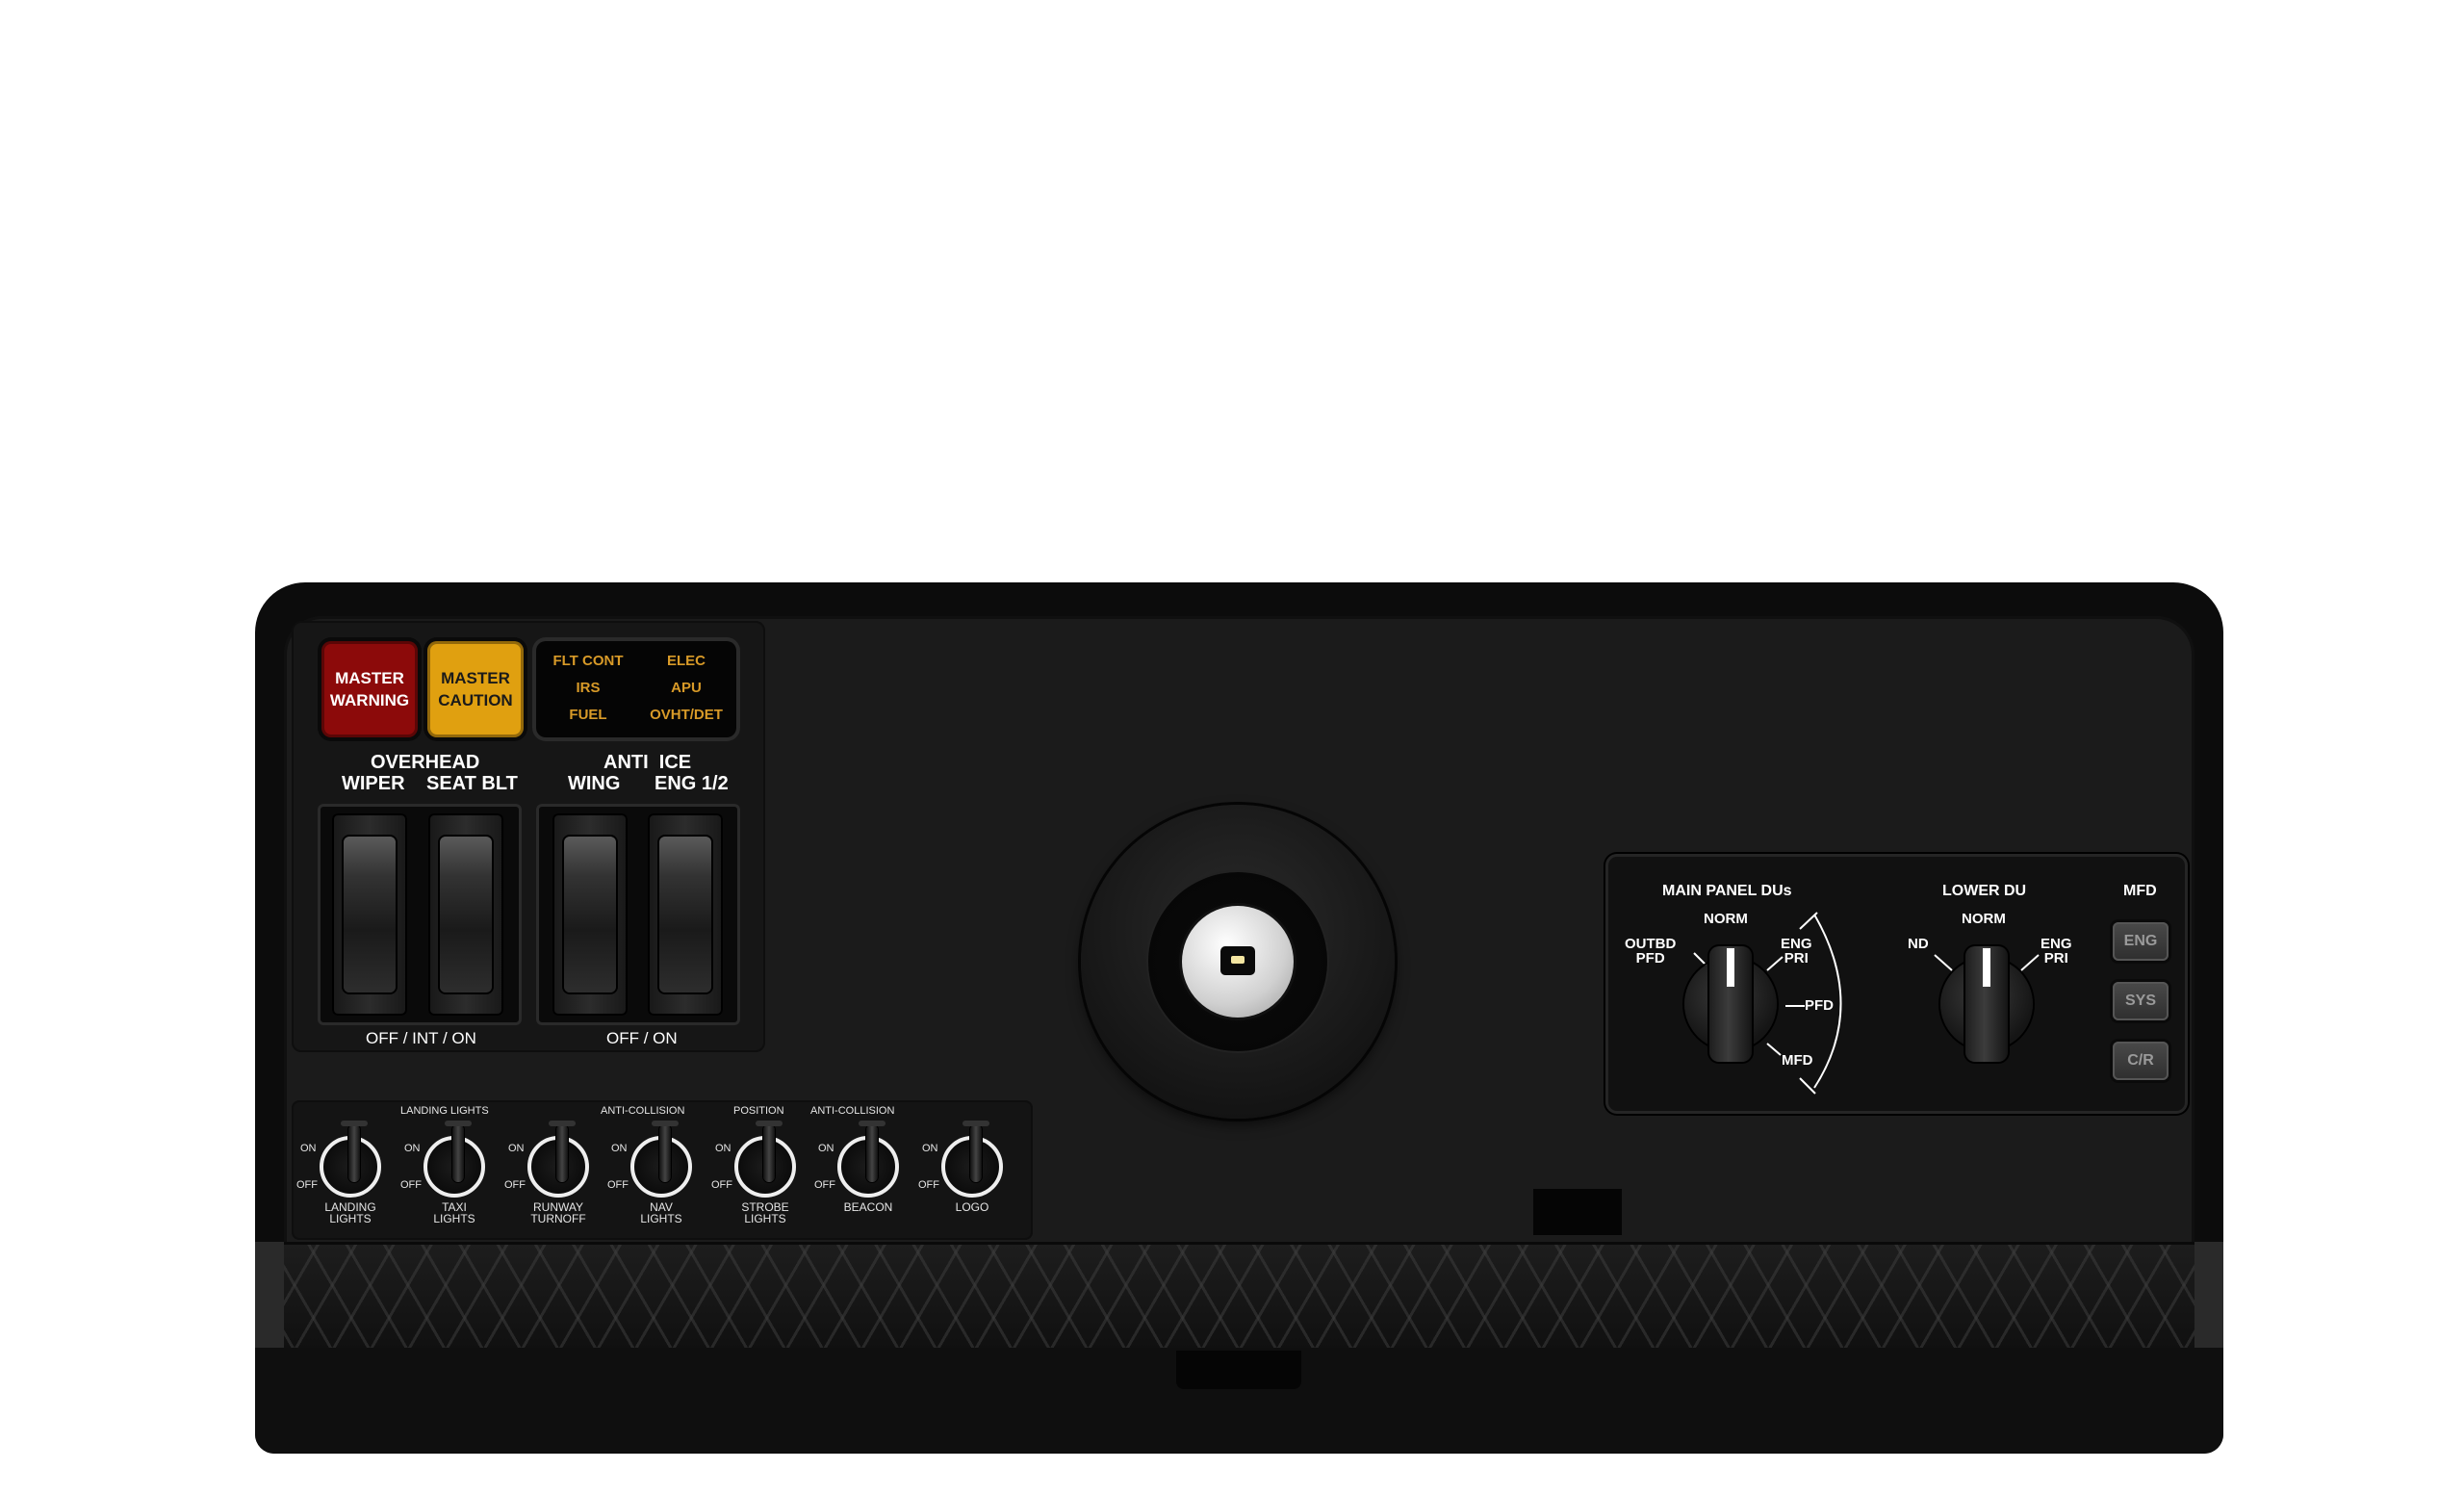  I want to click on logo-label: LOGO, so click(972, 1207).